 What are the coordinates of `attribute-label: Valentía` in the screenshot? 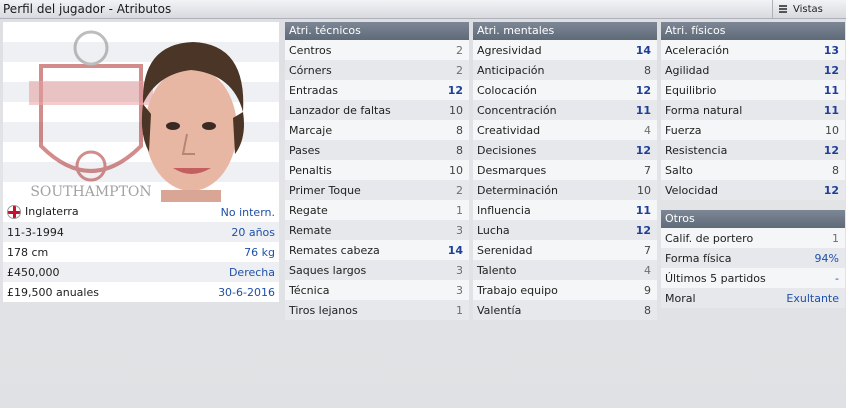 It's located at (499, 310).